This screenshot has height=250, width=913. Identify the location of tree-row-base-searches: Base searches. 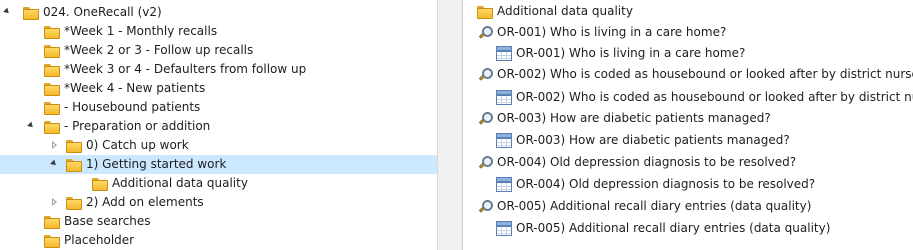
(218, 221).